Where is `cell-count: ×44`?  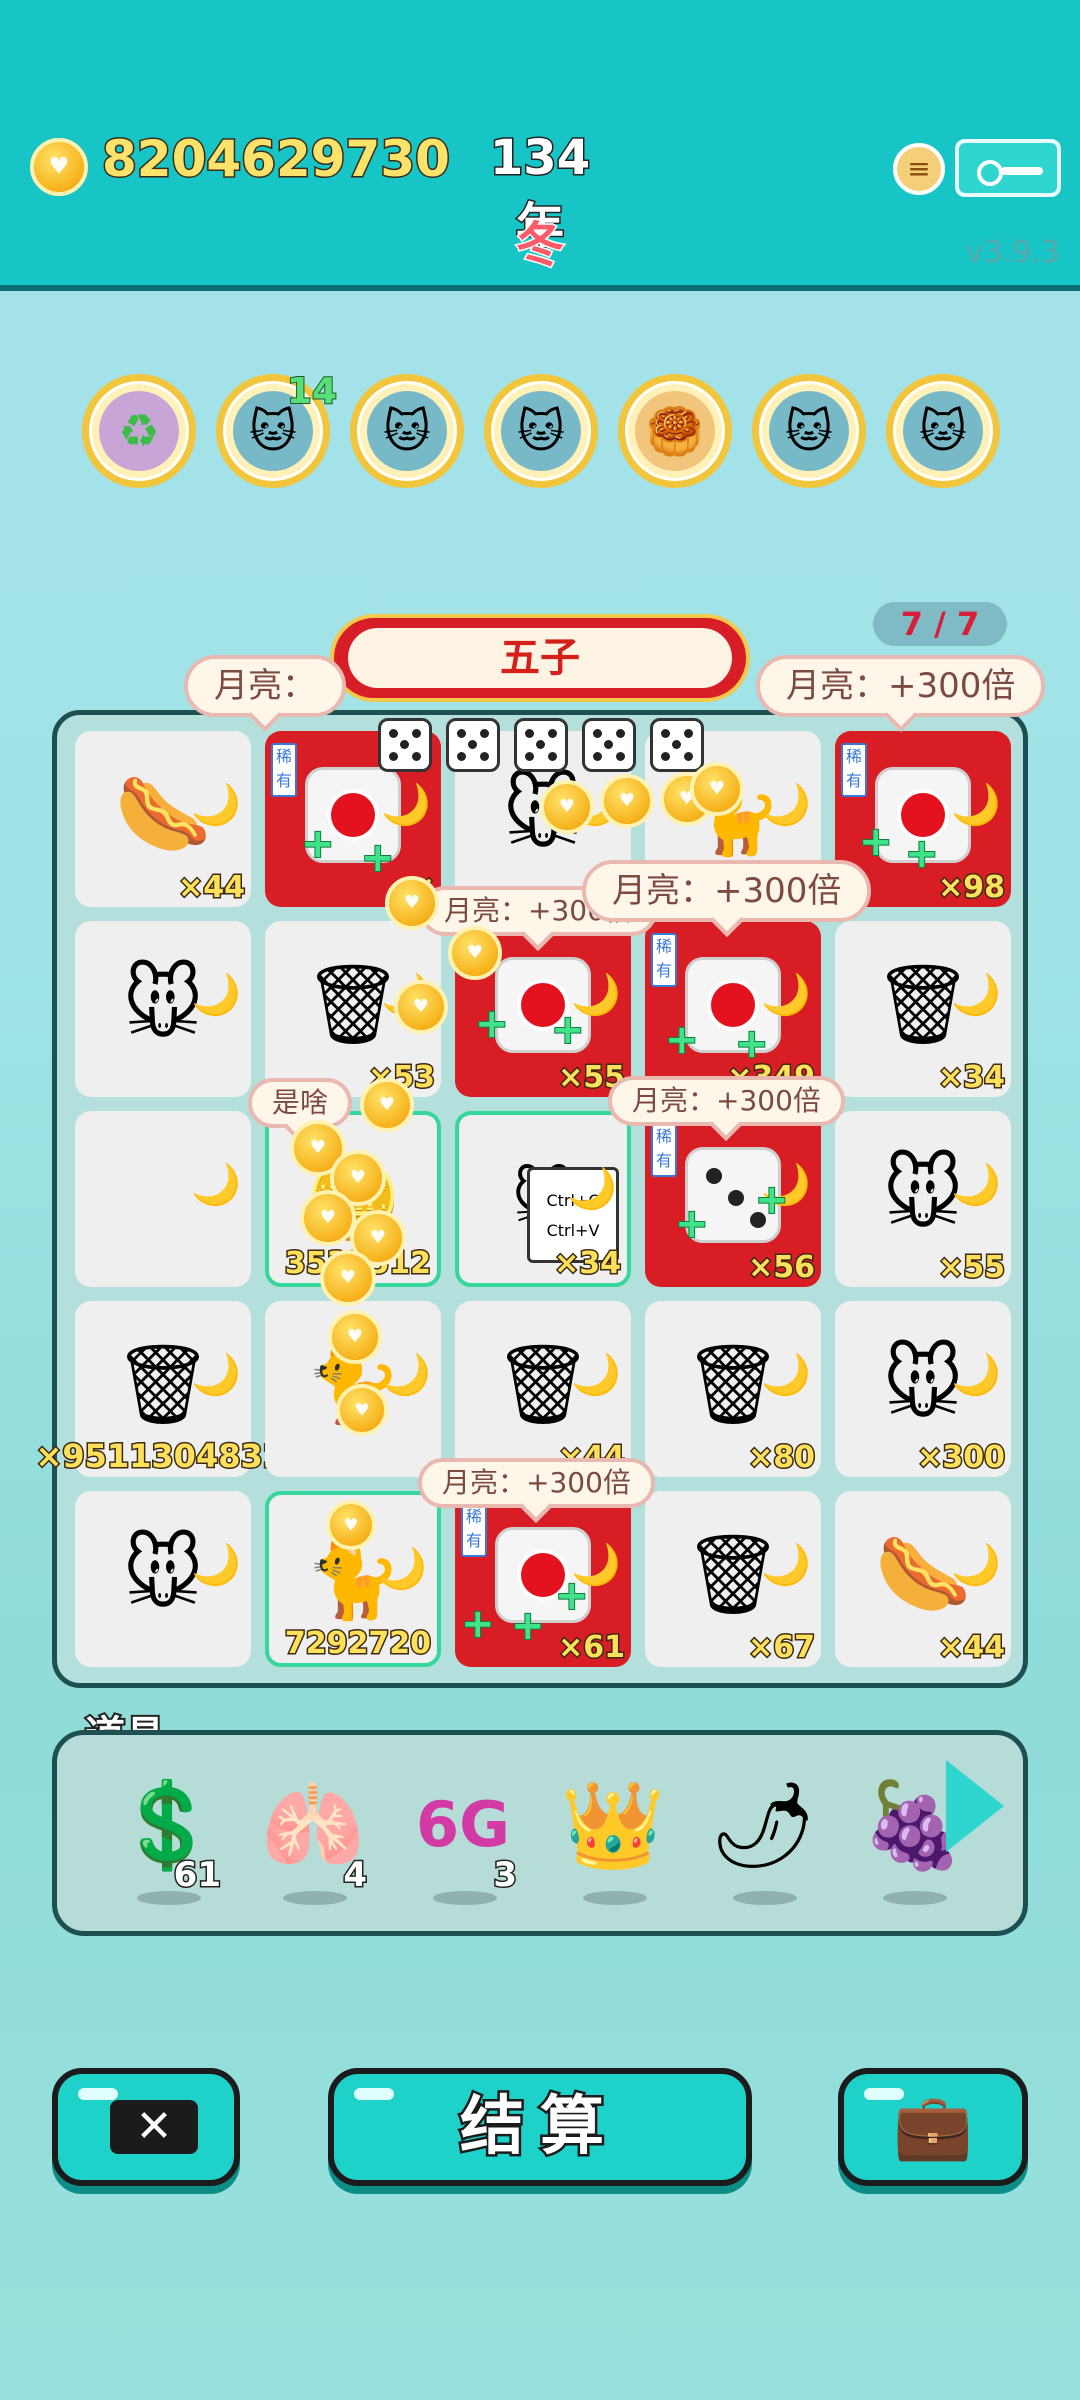 cell-count: ×44 is located at coordinates (972, 1648).